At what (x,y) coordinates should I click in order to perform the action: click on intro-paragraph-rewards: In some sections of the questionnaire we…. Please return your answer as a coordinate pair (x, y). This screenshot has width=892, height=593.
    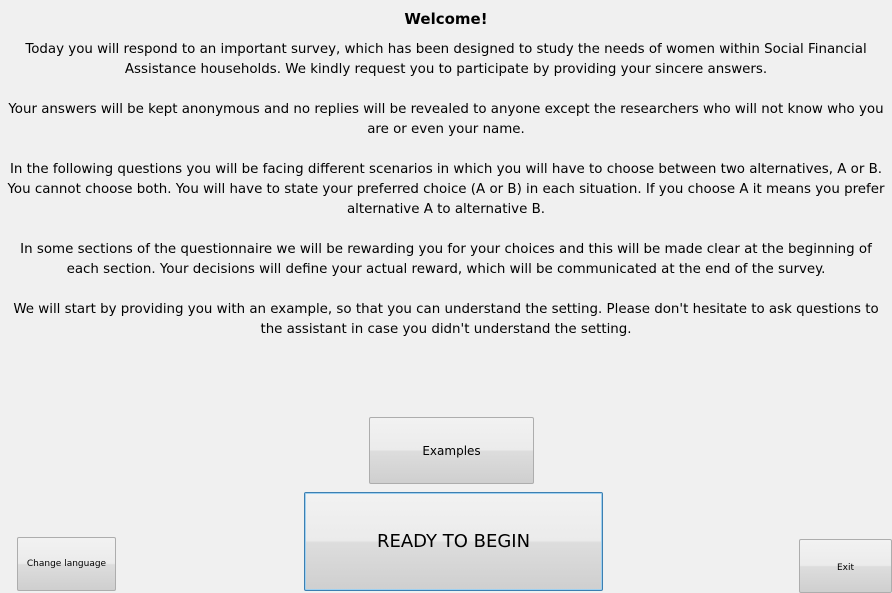
    Looking at the image, I should click on (446, 259).